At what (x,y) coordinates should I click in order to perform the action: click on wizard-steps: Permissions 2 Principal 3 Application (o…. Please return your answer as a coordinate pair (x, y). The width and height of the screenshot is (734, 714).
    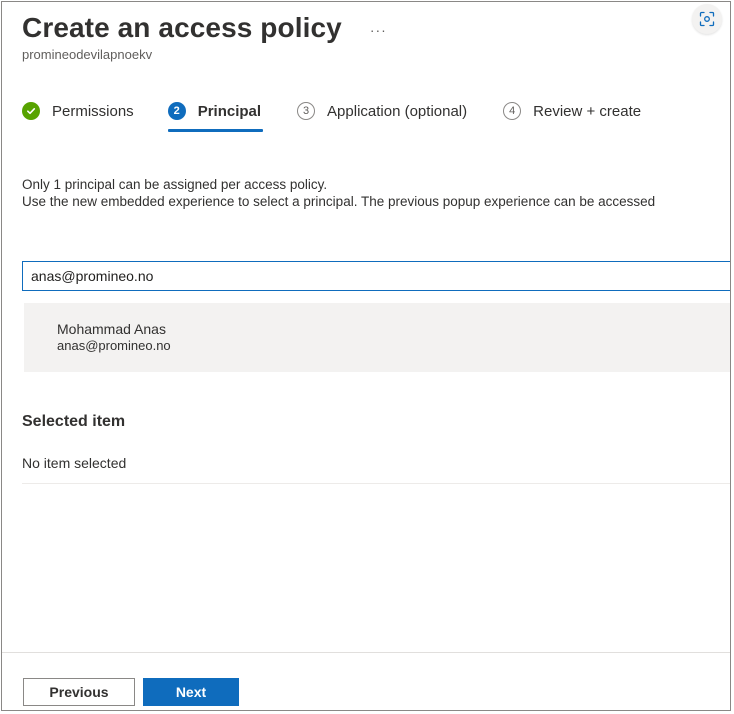
    Looking at the image, I should click on (331, 115).